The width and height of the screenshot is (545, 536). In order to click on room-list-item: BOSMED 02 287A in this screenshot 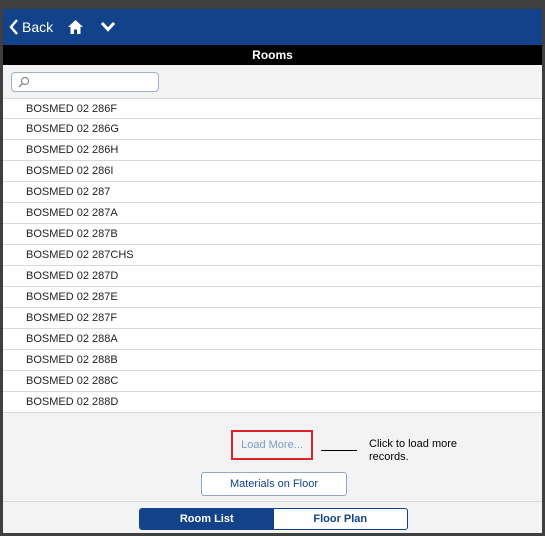, I will do `click(272, 213)`.